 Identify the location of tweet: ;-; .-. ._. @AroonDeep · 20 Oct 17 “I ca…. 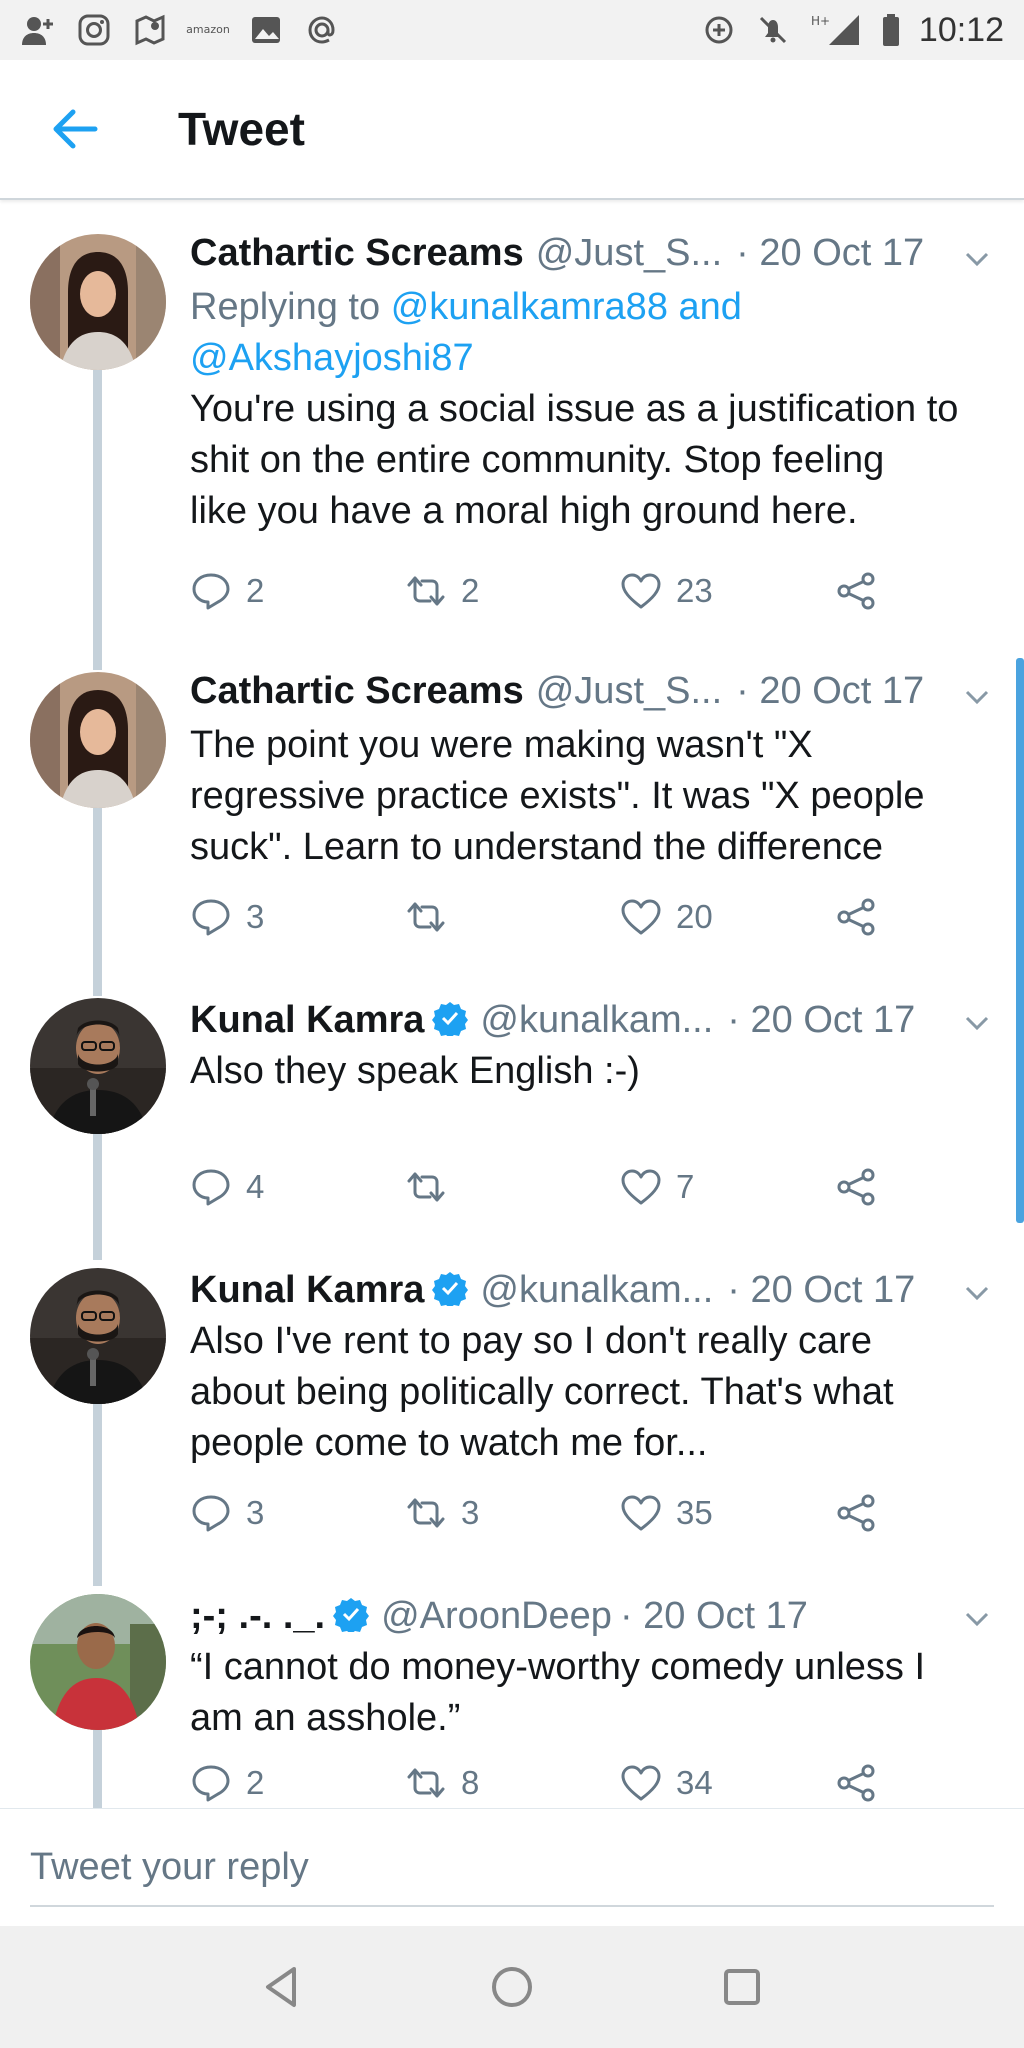
(512, 1700).